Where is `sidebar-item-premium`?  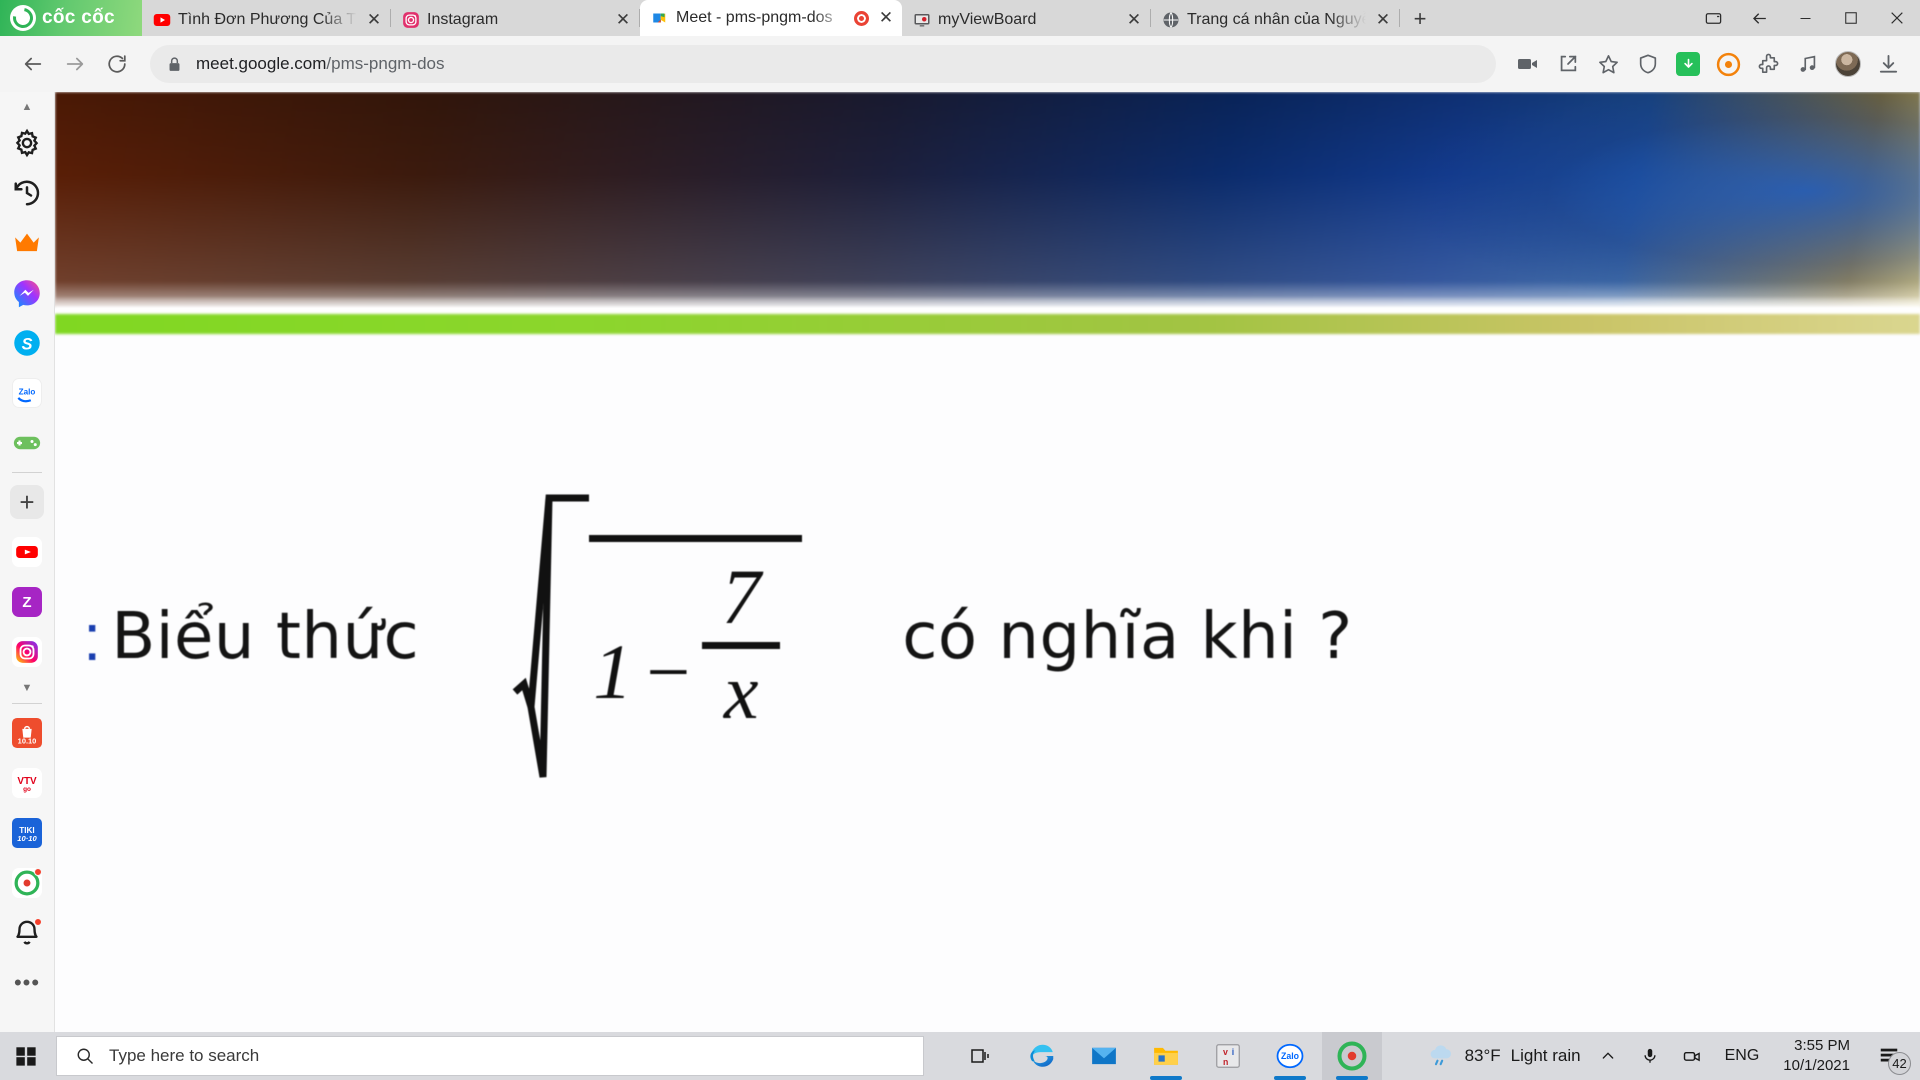
sidebar-item-premium is located at coordinates (27, 243).